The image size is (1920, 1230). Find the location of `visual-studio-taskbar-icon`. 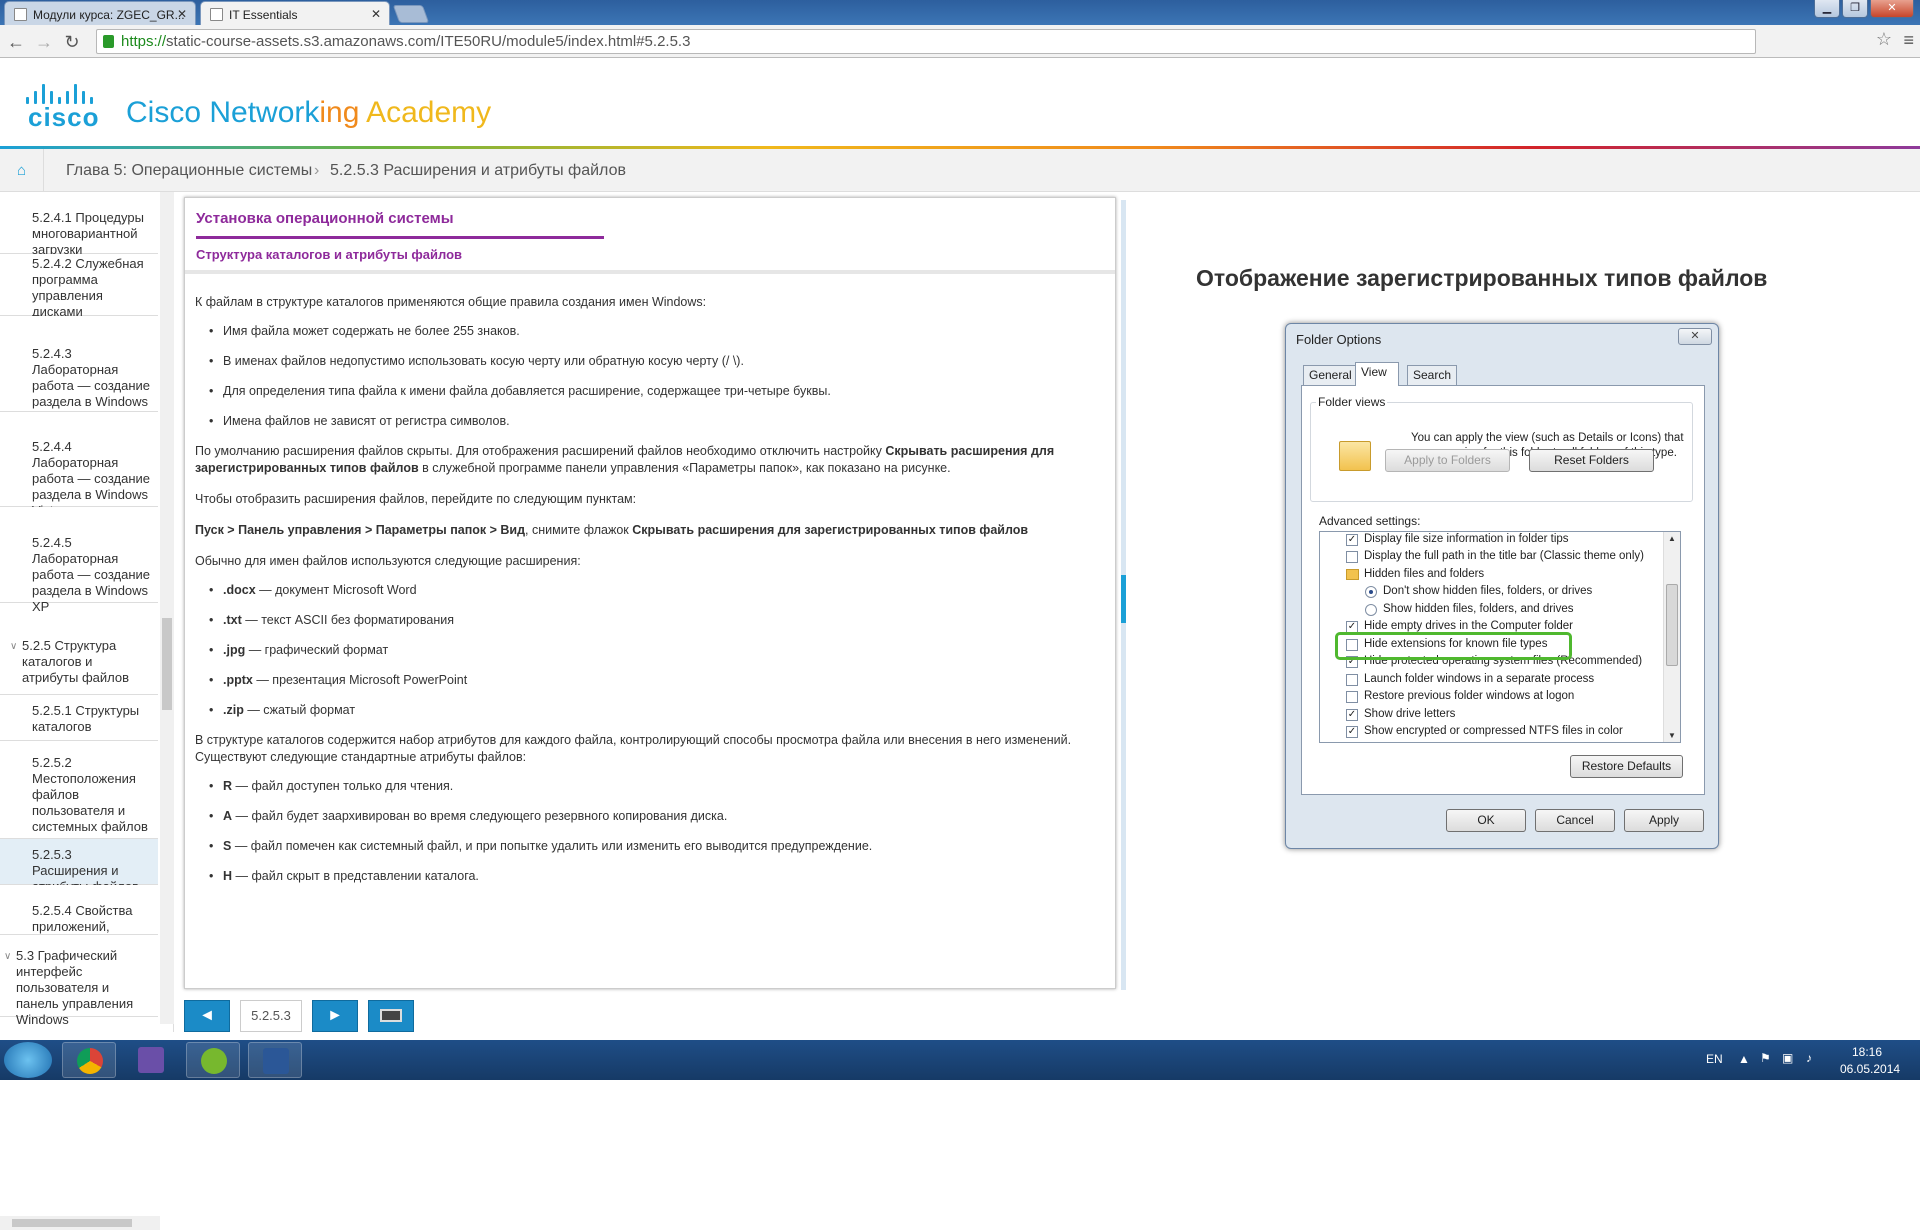

visual-studio-taskbar-icon is located at coordinates (151, 1060).